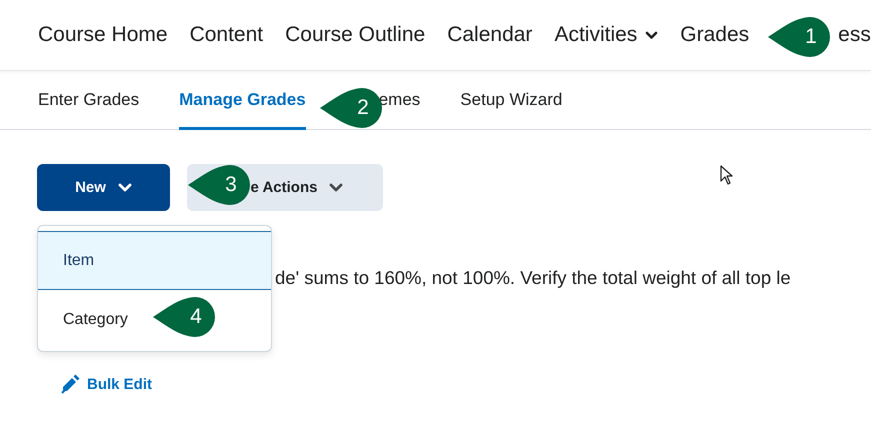 The height and width of the screenshot is (427, 871). Describe the element at coordinates (70, 384) in the screenshot. I see `pencil-icon` at that location.